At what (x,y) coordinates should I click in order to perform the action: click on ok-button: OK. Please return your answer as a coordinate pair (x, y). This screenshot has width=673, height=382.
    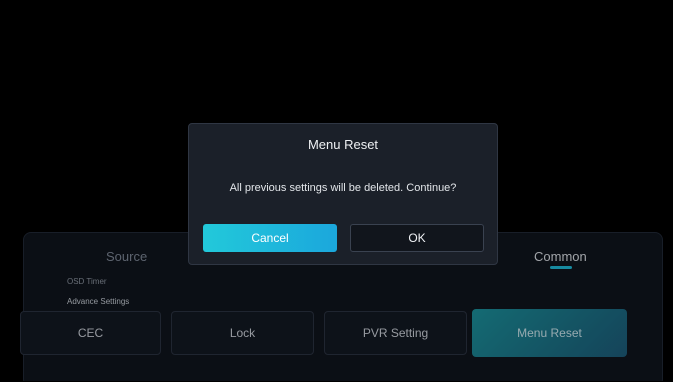
    Looking at the image, I should click on (417, 238).